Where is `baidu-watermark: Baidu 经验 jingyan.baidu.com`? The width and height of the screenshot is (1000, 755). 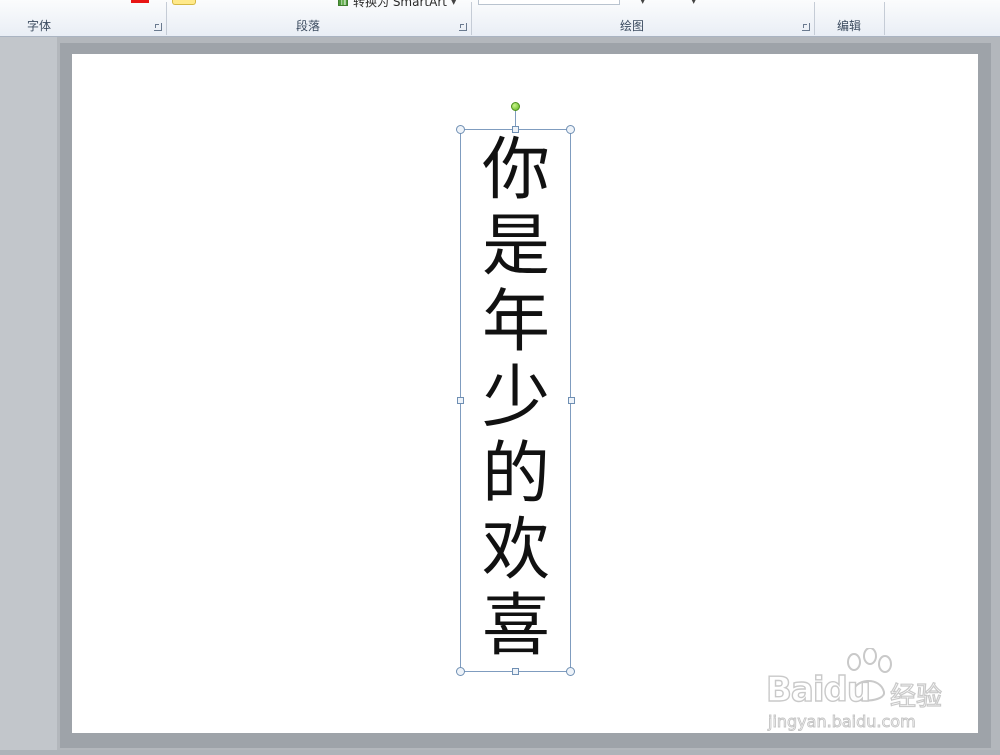
baidu-watermark: Baidu 经验 jingyan.baidu.com is located at coordinates (859, 694).